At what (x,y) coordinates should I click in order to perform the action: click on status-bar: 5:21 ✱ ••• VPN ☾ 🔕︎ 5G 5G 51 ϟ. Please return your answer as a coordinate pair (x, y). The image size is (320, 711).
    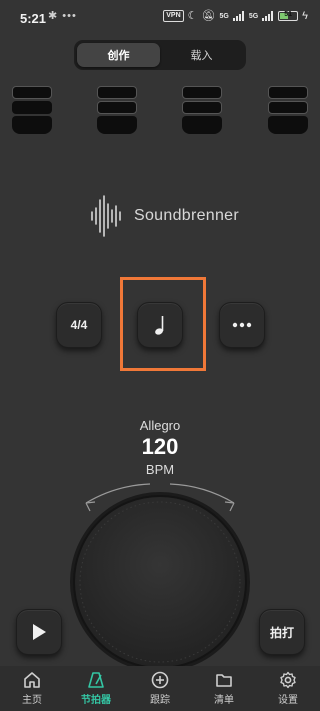
    Looking at the image, I should click on (160, 17).